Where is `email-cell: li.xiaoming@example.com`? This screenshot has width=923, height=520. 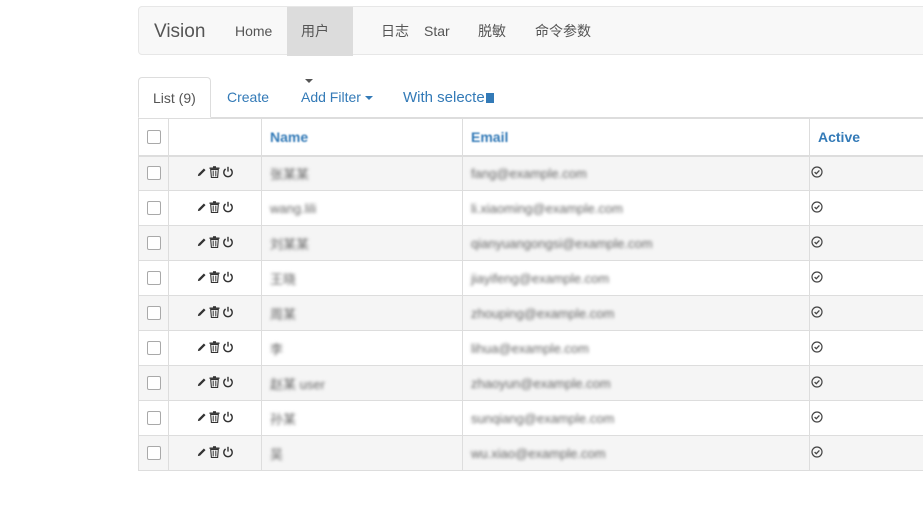
email-cell: li.xiaoming@example.com is located at coordinates (636, 208).